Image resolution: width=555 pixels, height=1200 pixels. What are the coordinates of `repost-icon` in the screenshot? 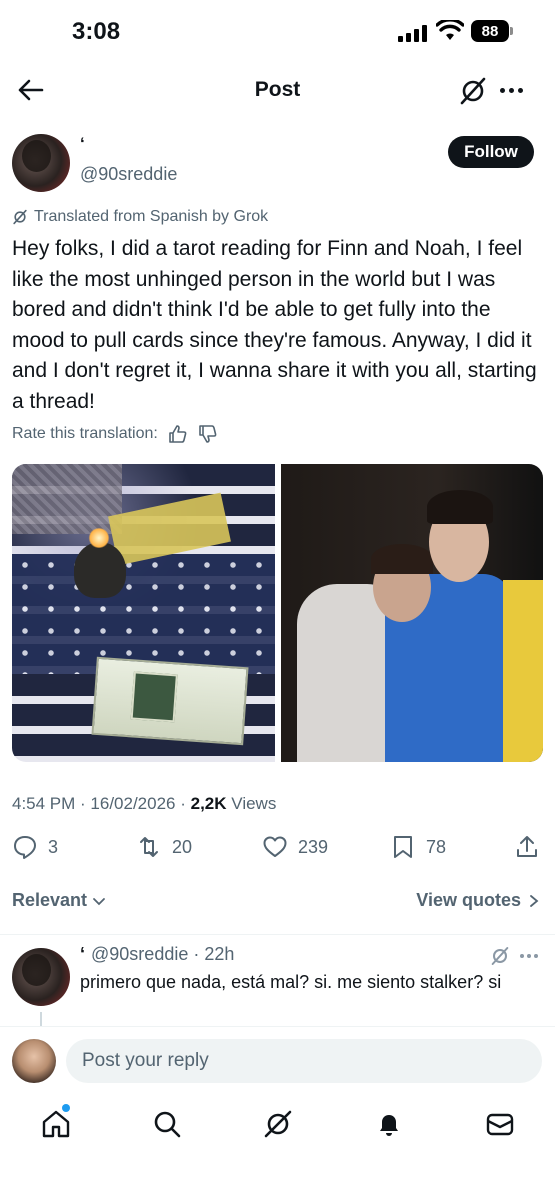 It's located at (149, 847).